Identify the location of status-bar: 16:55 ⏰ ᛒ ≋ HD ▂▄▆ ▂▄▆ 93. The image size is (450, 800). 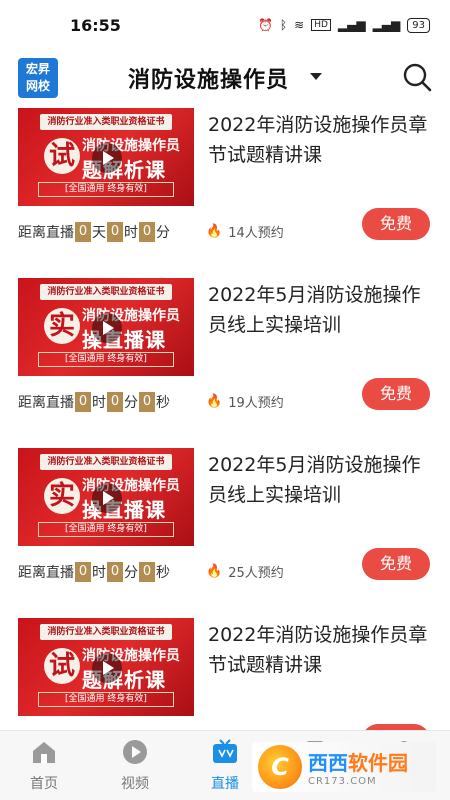
(225, 25).